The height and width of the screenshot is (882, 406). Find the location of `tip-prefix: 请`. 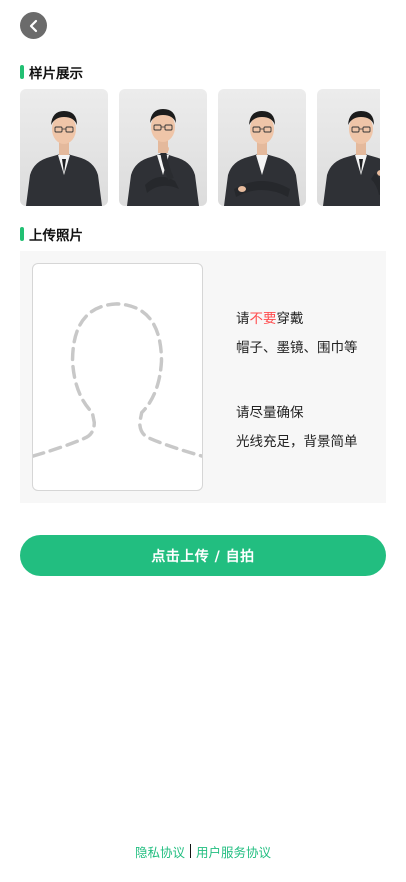

tip-prefix: 请 is located at coordinates (243, 319).